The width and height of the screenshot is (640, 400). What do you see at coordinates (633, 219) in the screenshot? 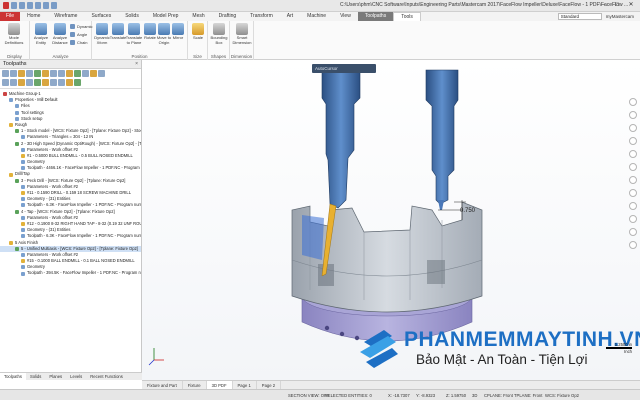
I see `clear-colors-icon` at bounding box center [633, 219].